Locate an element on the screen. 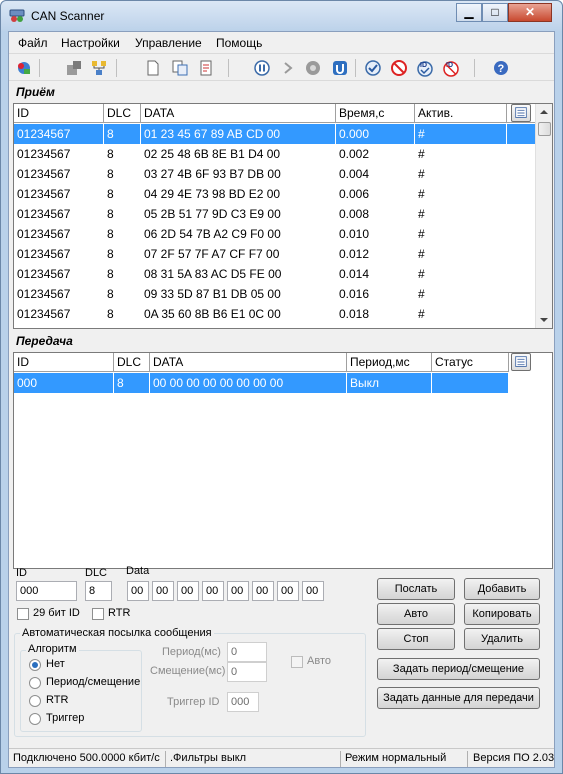 This screenshot has width=563, height=774. cell-time: 0.014 is located at coordinates (354, 274).